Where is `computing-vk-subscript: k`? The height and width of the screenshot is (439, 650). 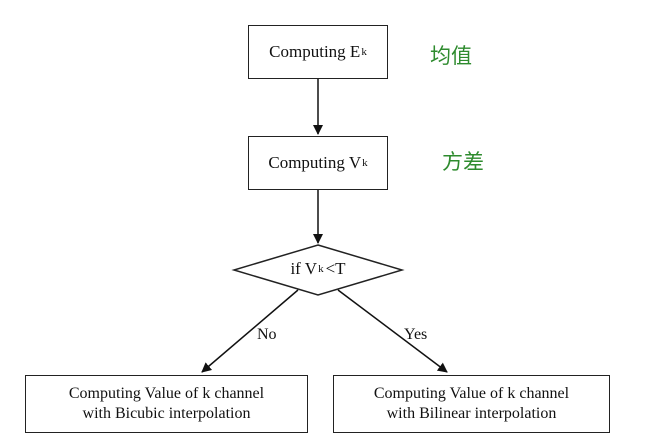 computing-vk-subscript: k is located at coordinates (365, 163).